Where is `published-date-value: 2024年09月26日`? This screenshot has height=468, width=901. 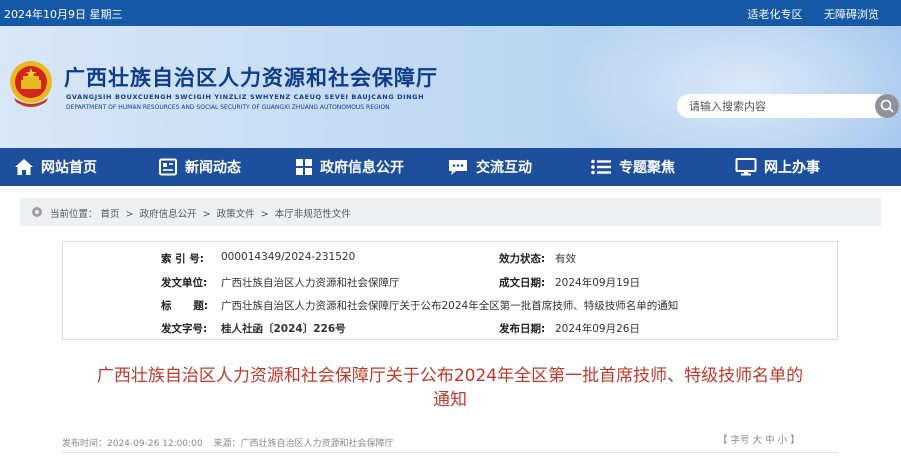 published-date-value: 2024年09月26日 is located at coordinates (597, 329).